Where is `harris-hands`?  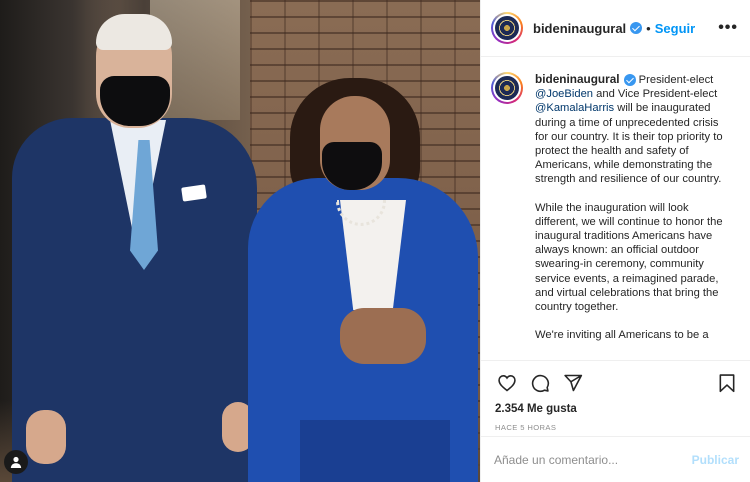
harris-hands is located at coordinates (383, 336).